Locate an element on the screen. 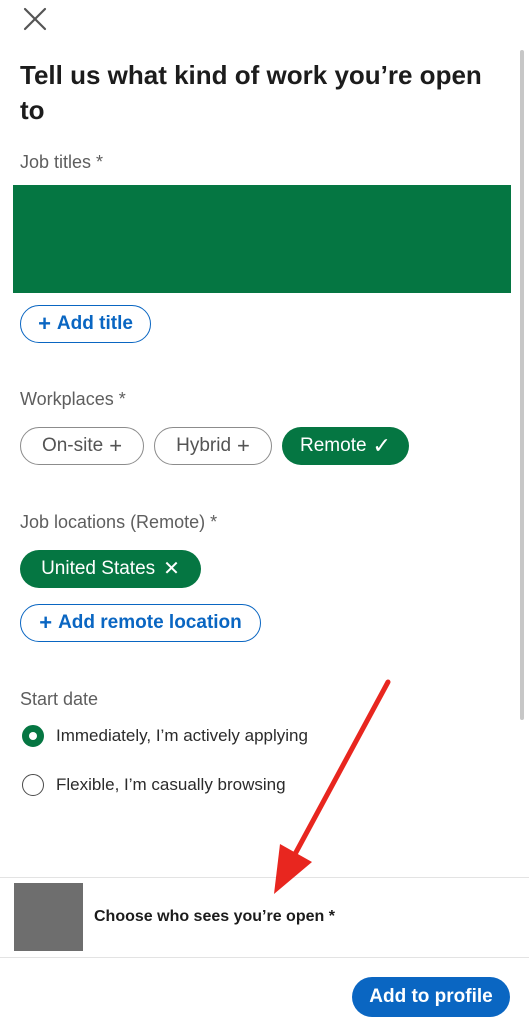  workplaces-label: Workplaces * is located at coordinates (73, 399).